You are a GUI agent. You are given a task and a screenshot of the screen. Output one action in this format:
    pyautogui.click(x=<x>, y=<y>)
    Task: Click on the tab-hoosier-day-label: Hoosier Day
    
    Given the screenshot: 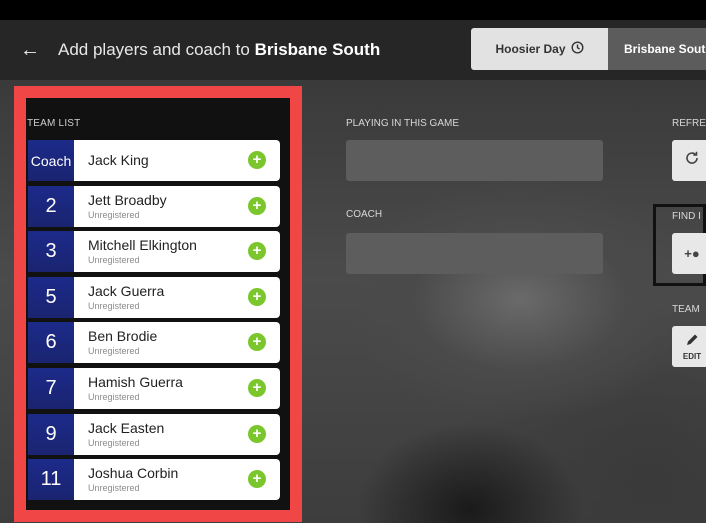 What is the action you would take?
    pyautogui.click(x=530, y=49)
    